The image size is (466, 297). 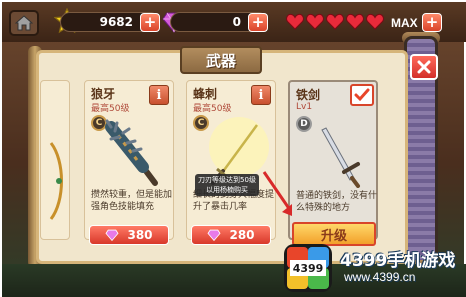 What do you see at coordinates (258, 22) in the screenshot?
I see `add-gem-button: +` at bounding box center [258, 22].